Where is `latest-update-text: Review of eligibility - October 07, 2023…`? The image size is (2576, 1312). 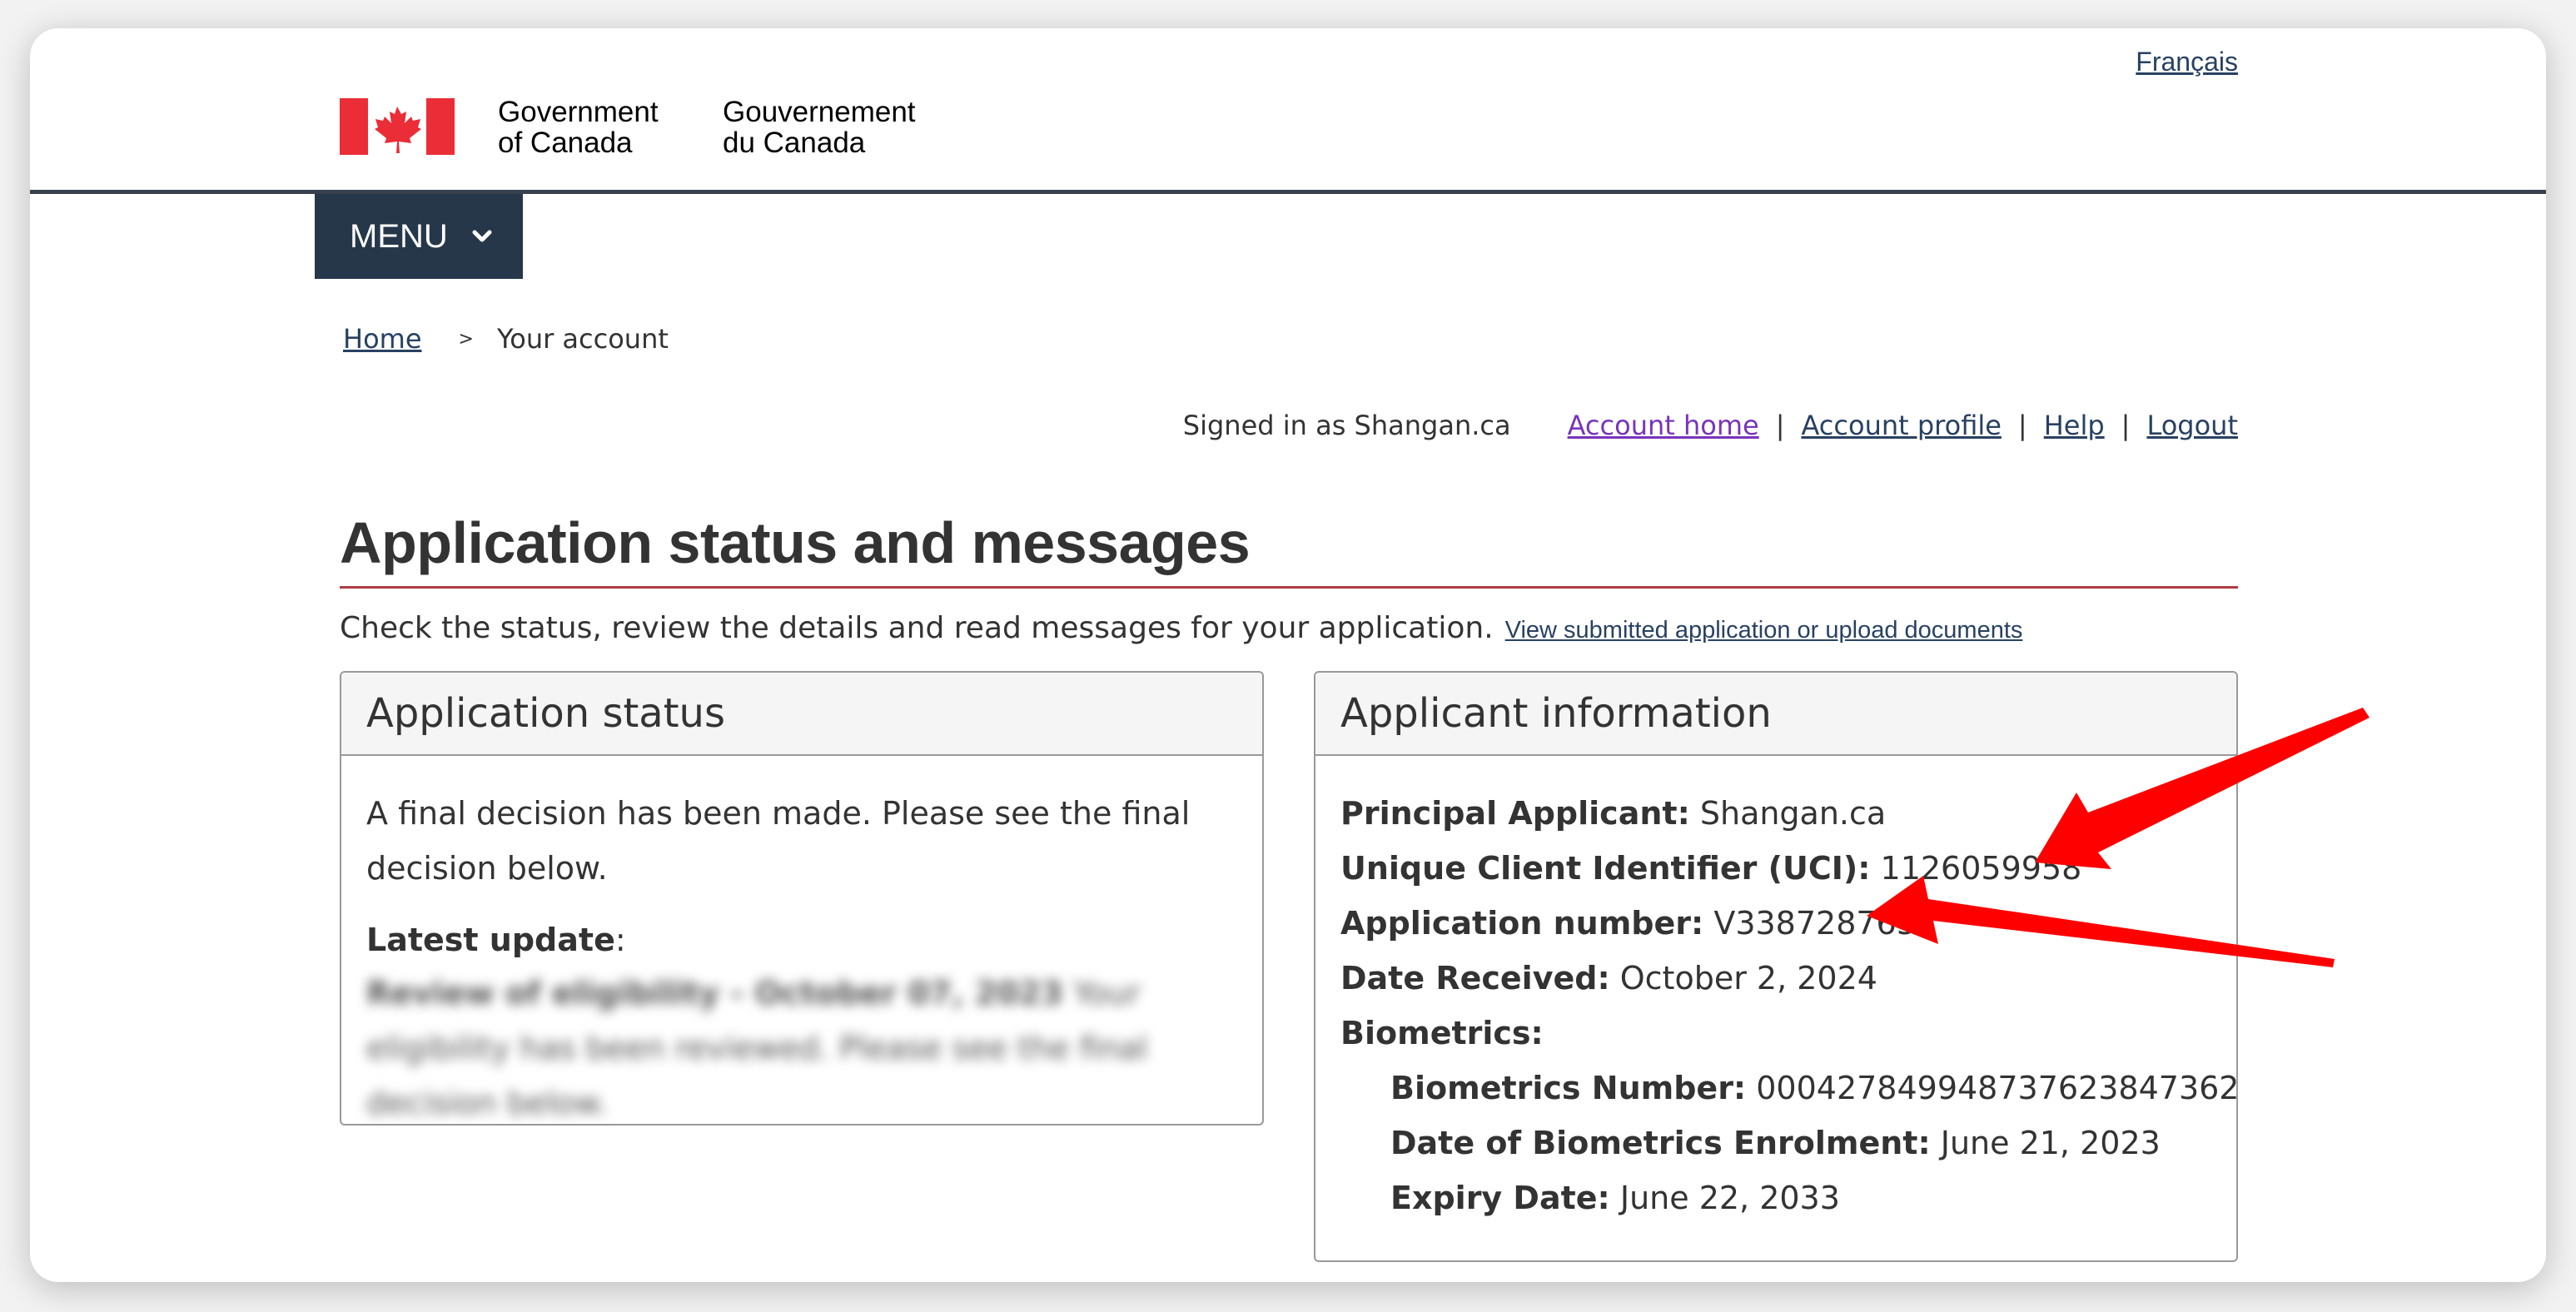 latest-update-text: Review of eligibility - October 07, 2023… is located at coordinates (791, 1045).